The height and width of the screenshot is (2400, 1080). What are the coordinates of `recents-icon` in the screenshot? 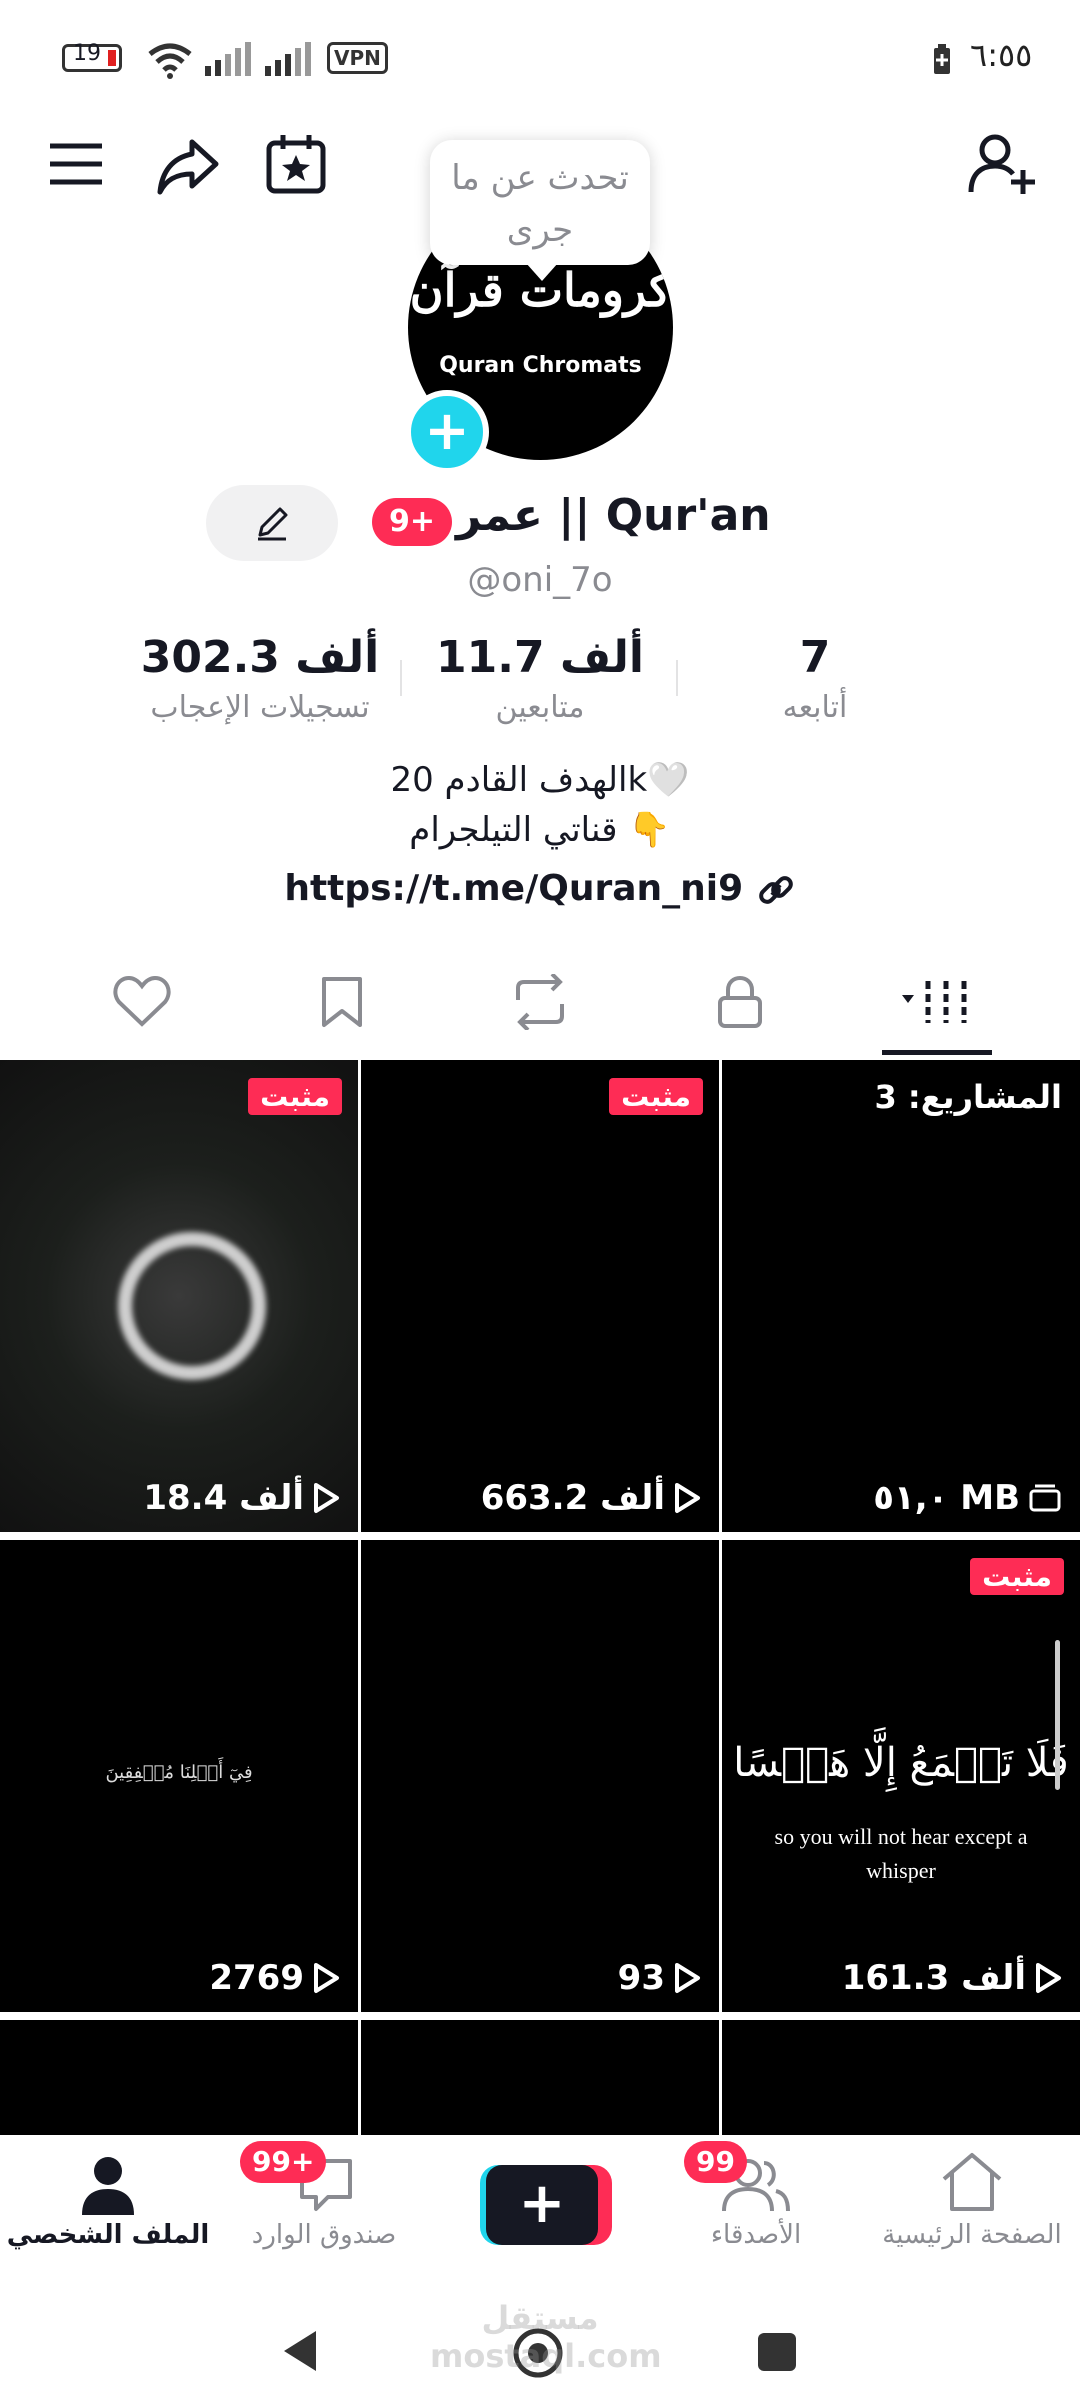 It's located at (777, 2352).